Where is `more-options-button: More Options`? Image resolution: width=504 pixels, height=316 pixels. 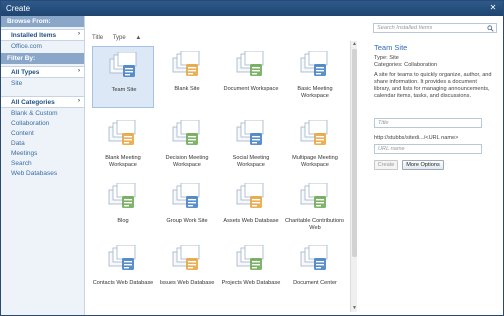 more-options-button: More Options is located at coordinates (423, 165).